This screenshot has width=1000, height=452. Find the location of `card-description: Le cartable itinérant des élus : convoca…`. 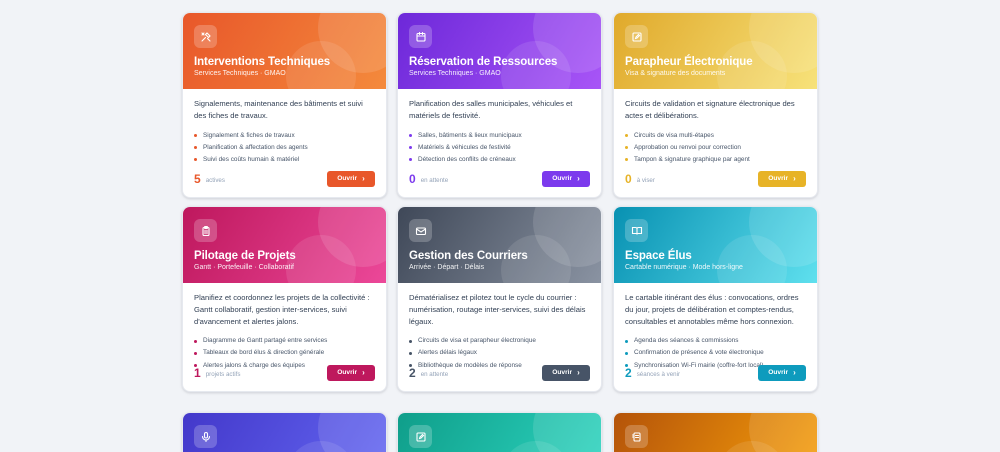

card-description: Le cartable itinérant des élus : convoca… is located at coordinates (712, 309).